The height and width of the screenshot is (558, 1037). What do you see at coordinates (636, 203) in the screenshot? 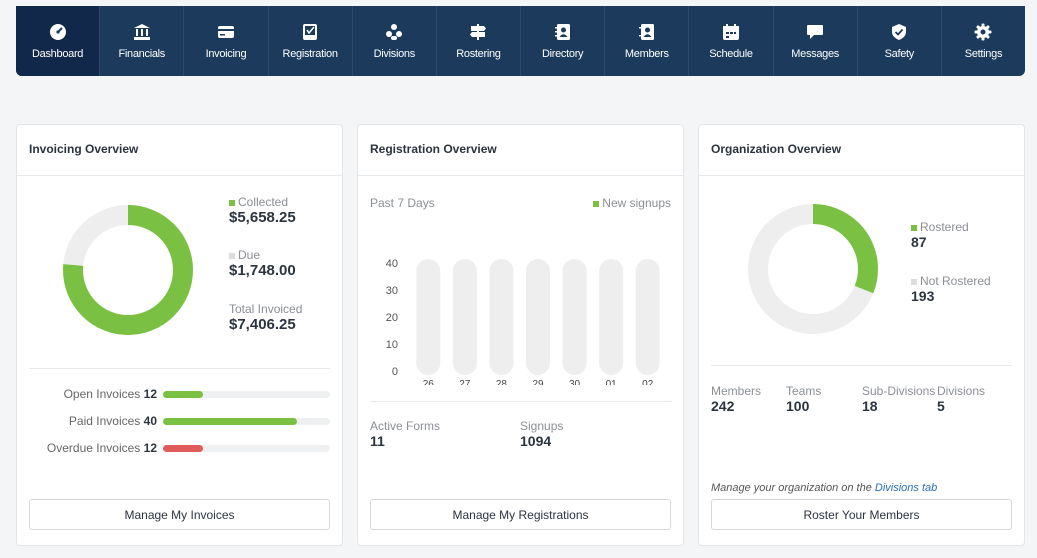
I see `legend-new-signups: New signups` at bounding box center [636, 203].